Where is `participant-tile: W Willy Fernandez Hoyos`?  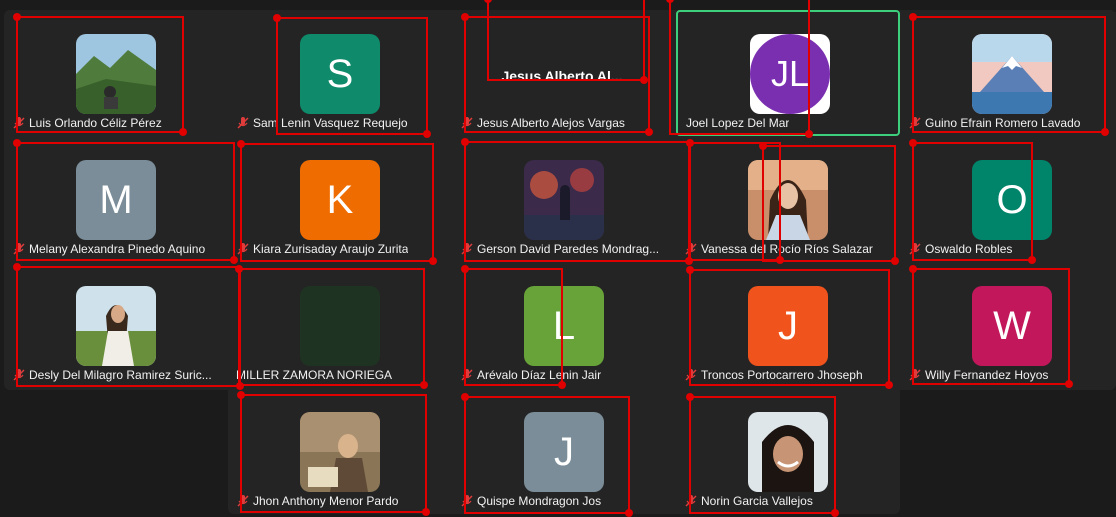
participant-tile: W Willy Fernandez Hoyos is located at coordinates (1008, 325).